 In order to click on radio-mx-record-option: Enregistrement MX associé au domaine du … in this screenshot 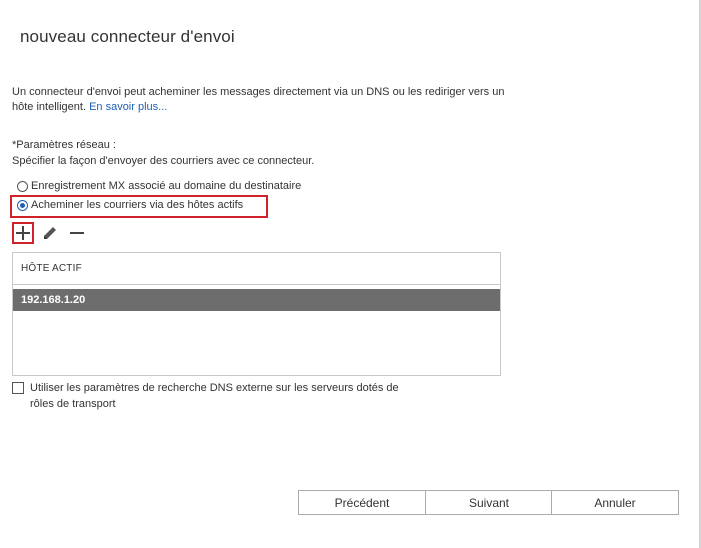, I will do `click(159, 186)`.